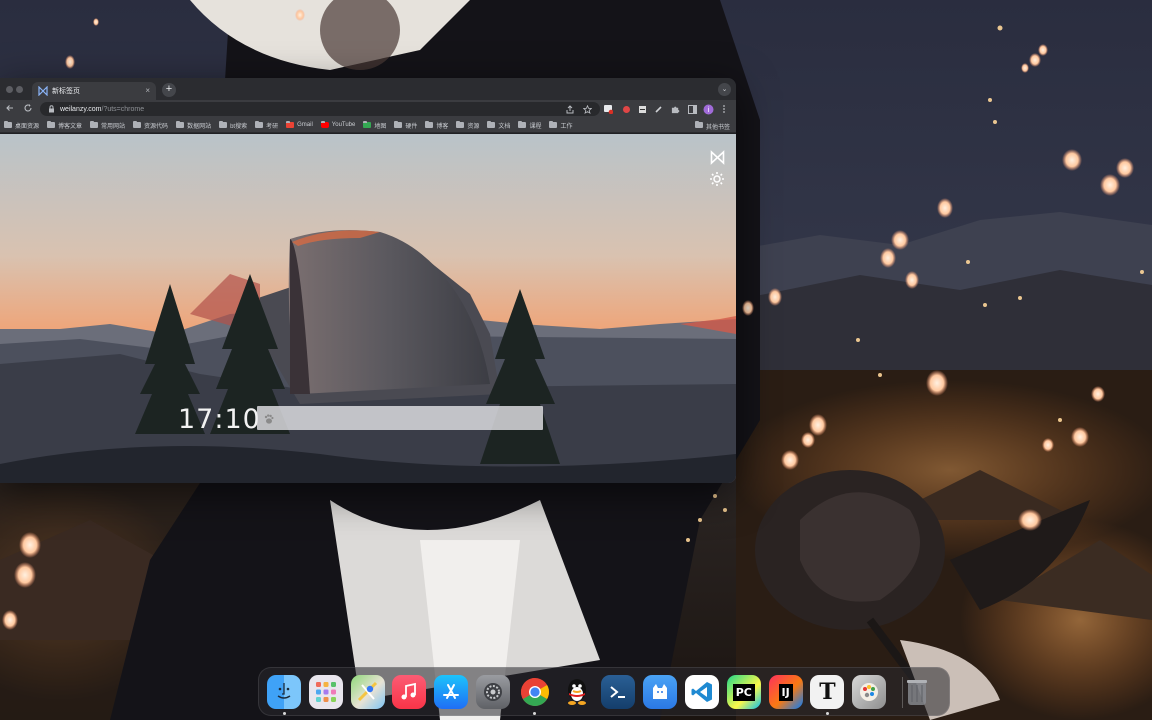  Describe the element at coordinates (113, 126) in the screenshot. I see `bookmark-label: 常用网站` at that location.